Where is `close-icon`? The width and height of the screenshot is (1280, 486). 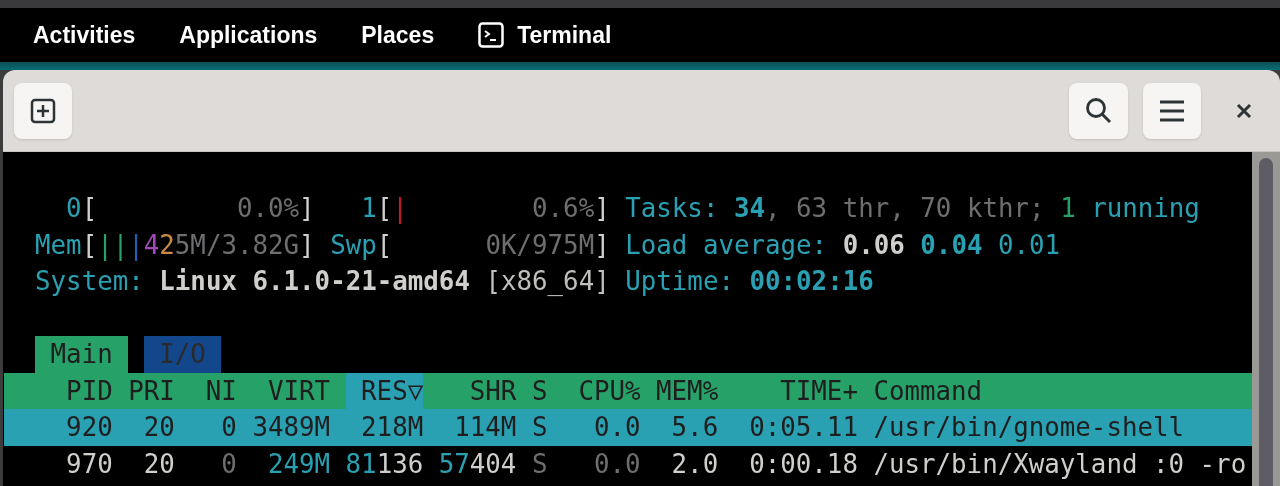 close-icon is located at coordinates (1244, 110).